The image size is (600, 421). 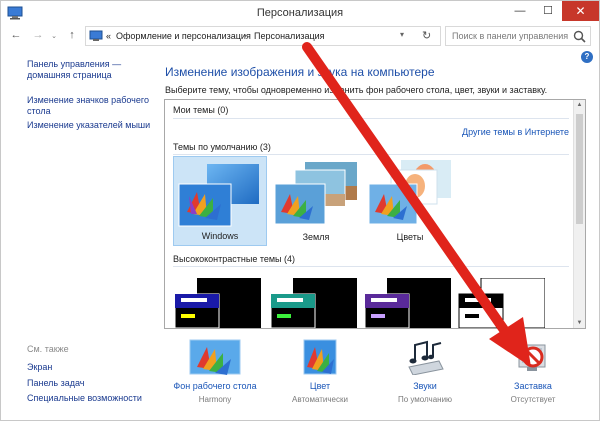 I want to click on theme-high-contrast-1-preview, so click(x=217, y=303).